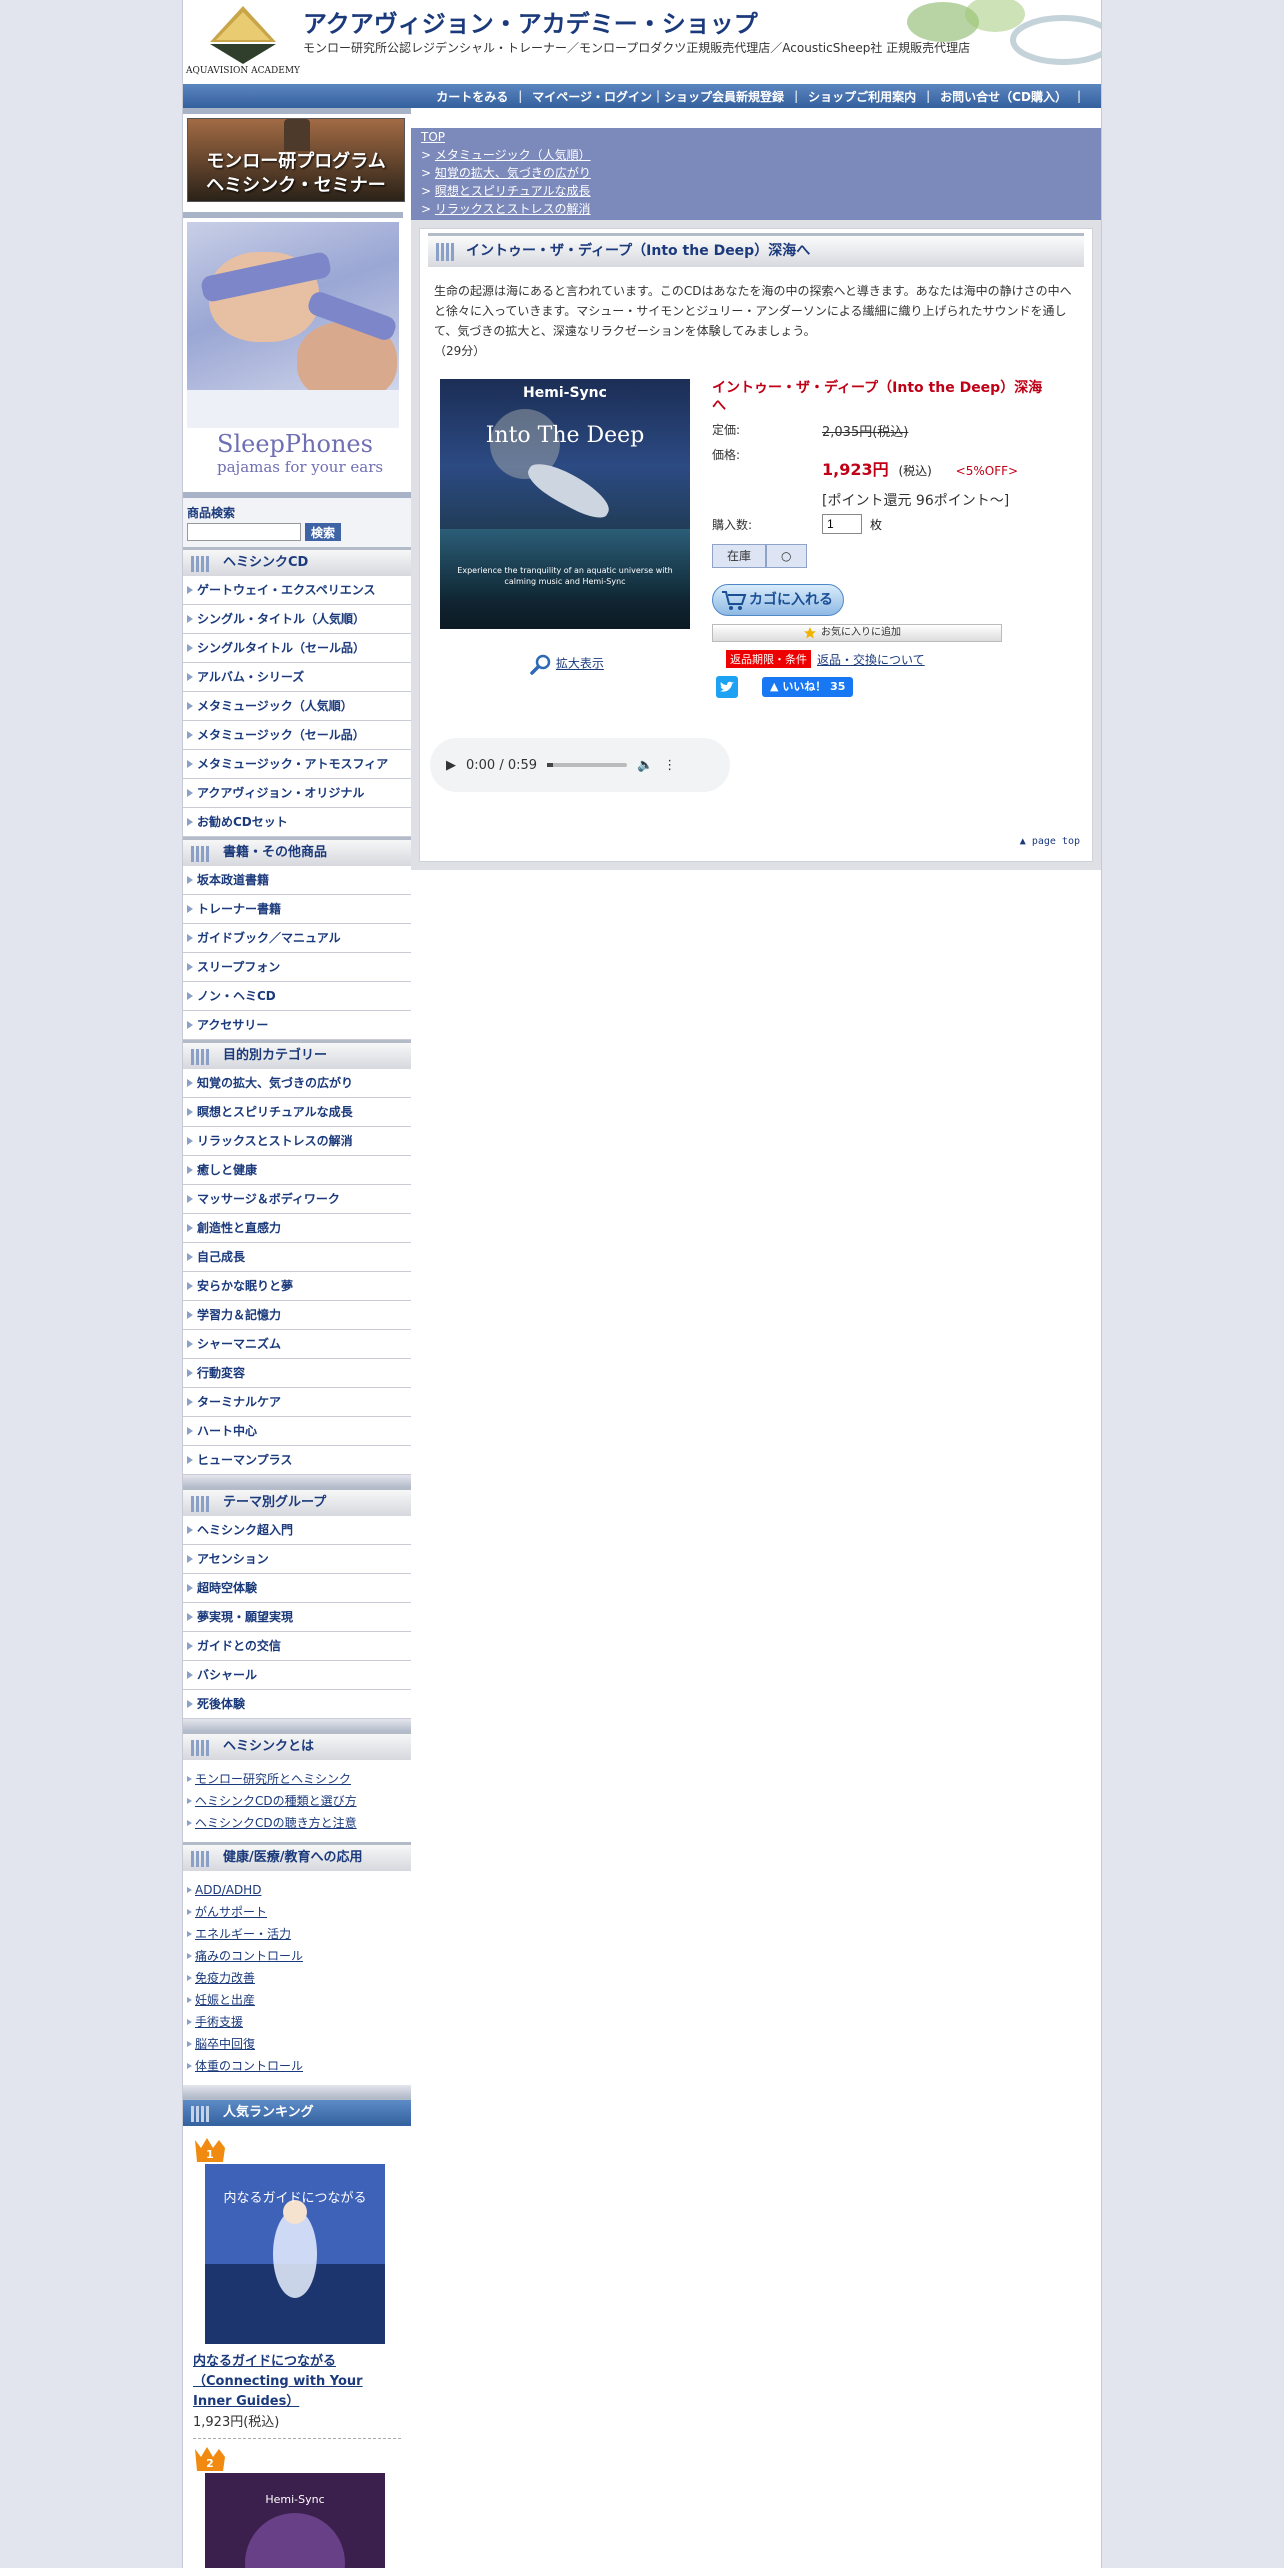  Describe the element at coordinates (295, 2520) in the screenshot. I see `rank2-cover: Hemi-Sync` at that location.